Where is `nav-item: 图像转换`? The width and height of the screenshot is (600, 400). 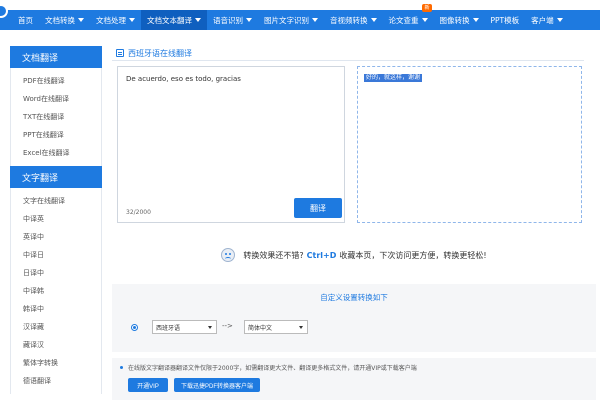 nav-item: 图像转换 is located at coordinates (459, 20).